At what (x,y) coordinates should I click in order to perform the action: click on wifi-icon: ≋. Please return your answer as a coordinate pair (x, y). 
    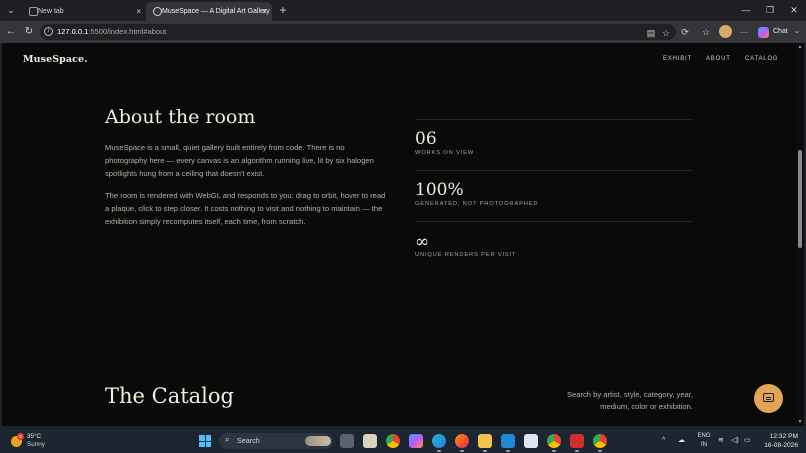
    Looking at the image, I should click on (721, 441).